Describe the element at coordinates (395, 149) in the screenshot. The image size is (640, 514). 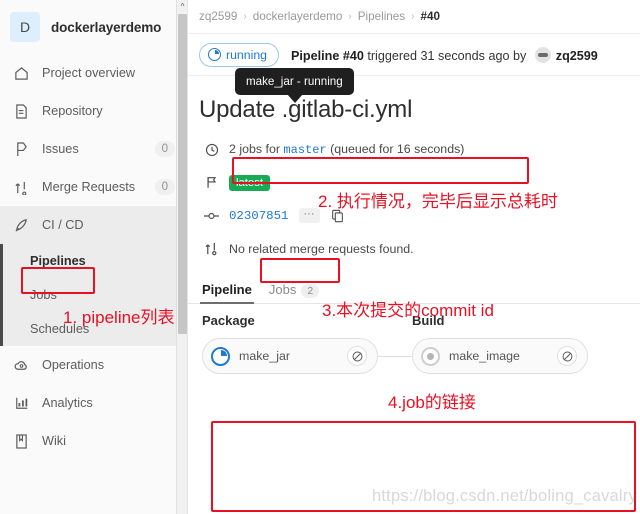
I see `queued-duration-text: (queued for 16 seconds)` at that location.